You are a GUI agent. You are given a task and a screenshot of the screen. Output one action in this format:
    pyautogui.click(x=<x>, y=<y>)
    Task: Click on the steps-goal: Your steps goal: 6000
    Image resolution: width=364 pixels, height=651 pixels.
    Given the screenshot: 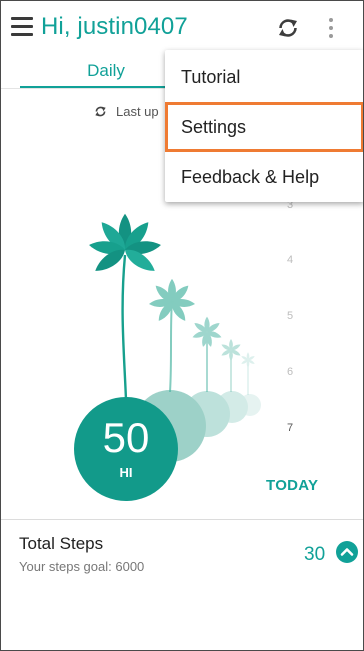 What is the action you would take?
    pyautogui.click(x=82, y=566)
    